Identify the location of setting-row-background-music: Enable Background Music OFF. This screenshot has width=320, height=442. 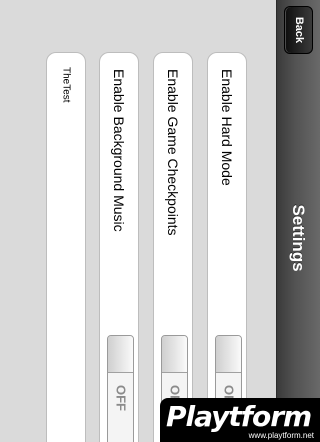
(119, 247).